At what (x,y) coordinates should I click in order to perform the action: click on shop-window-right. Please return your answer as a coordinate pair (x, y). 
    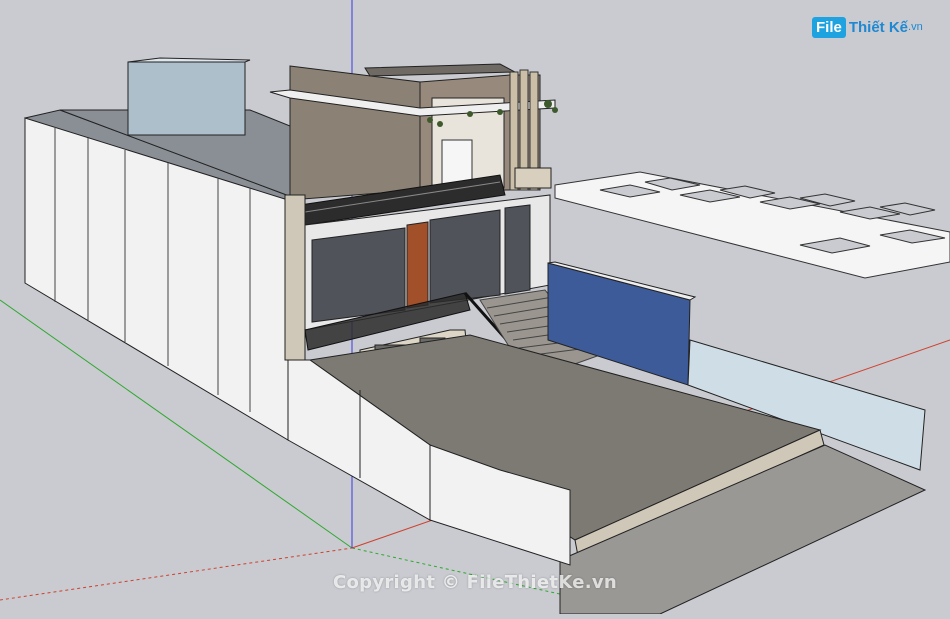
    Looking at the image, I should click on (465, 256).